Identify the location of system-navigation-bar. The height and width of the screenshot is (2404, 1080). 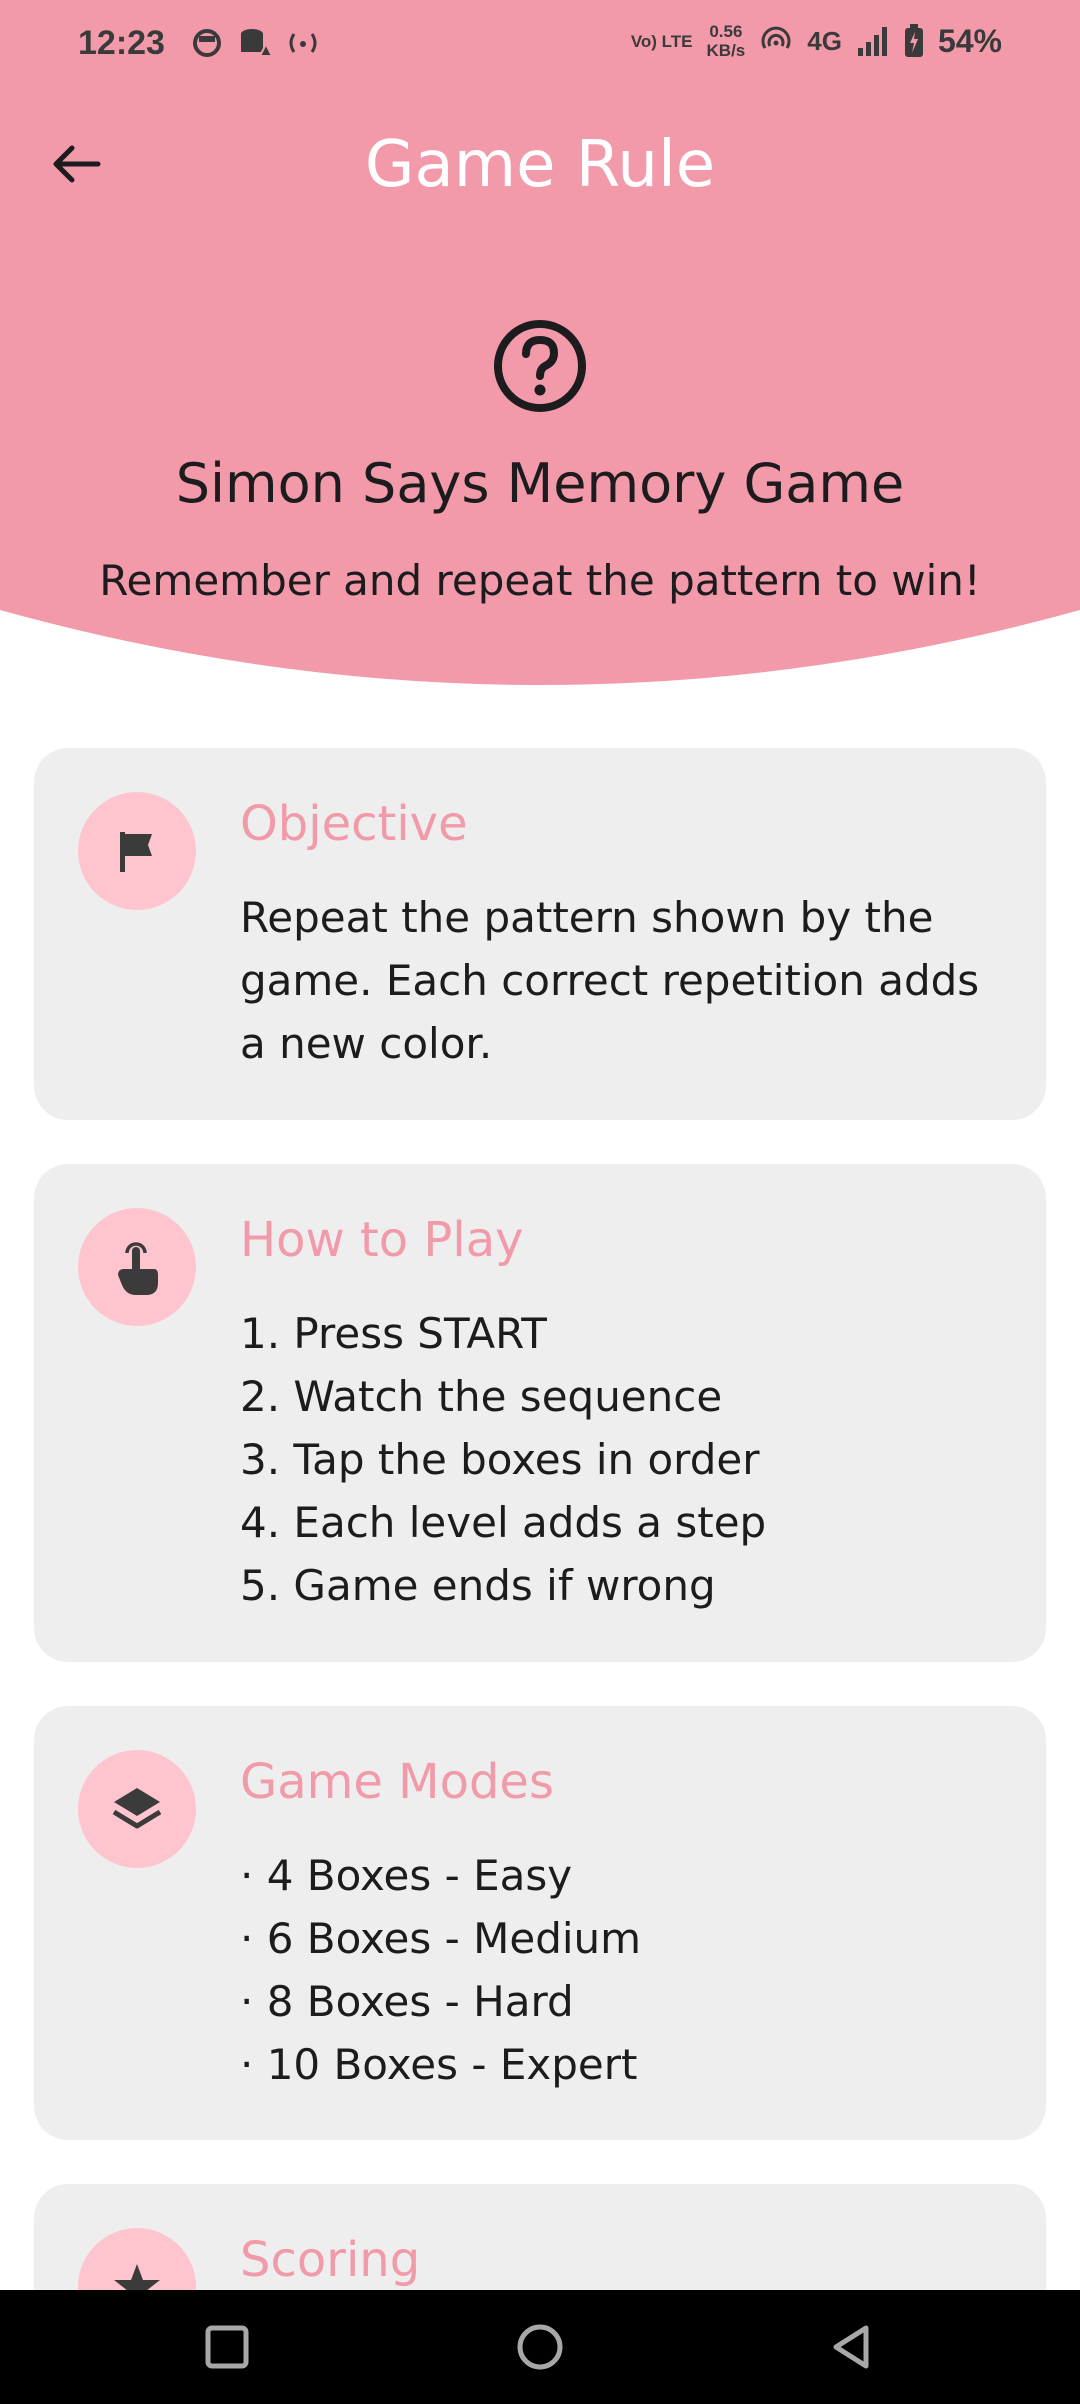
(540, 2347).